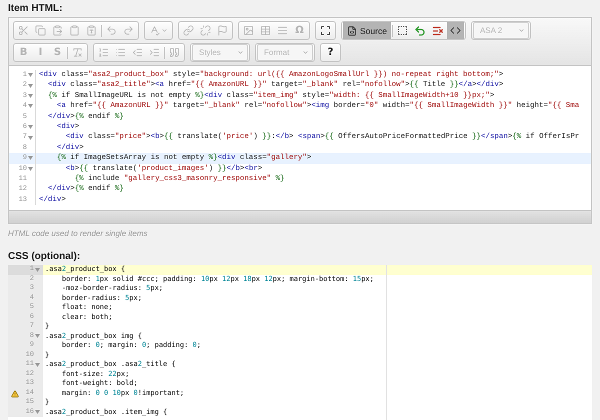  I want to click on redo-icon, so click(128, 30).